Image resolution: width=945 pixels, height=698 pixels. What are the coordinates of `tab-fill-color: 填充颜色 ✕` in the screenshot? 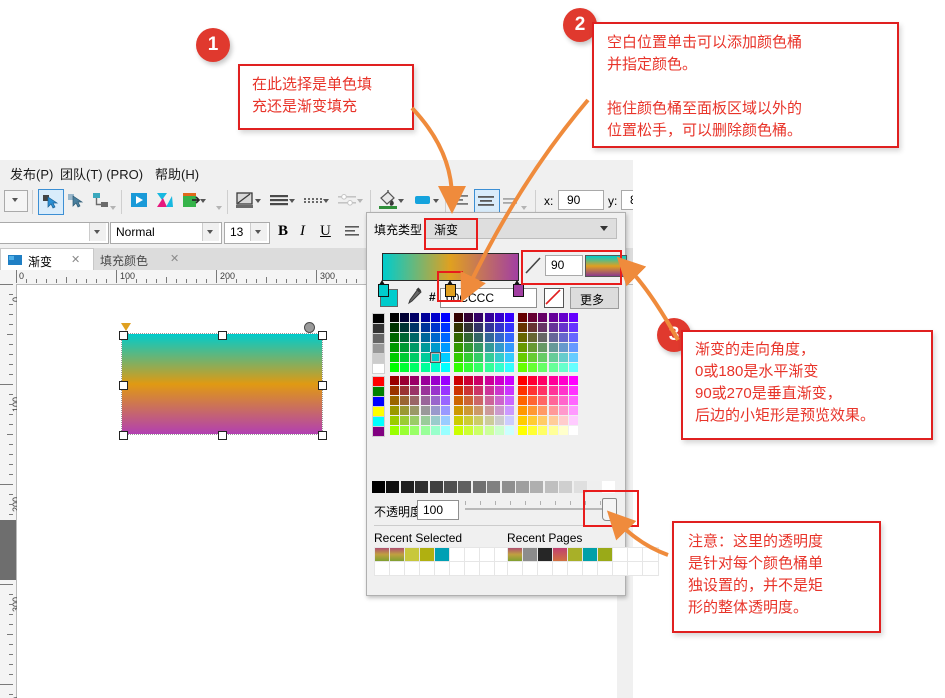 It's located at (142, 259).